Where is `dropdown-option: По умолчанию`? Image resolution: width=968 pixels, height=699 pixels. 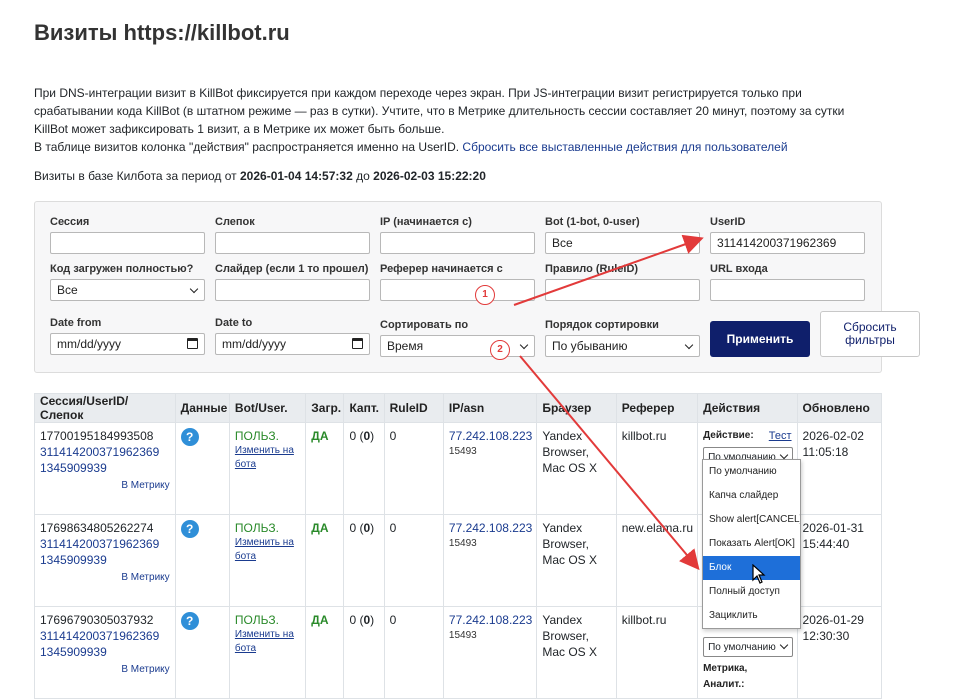
dropdown-option: По умолчанию is located at coordinates (751, 472).